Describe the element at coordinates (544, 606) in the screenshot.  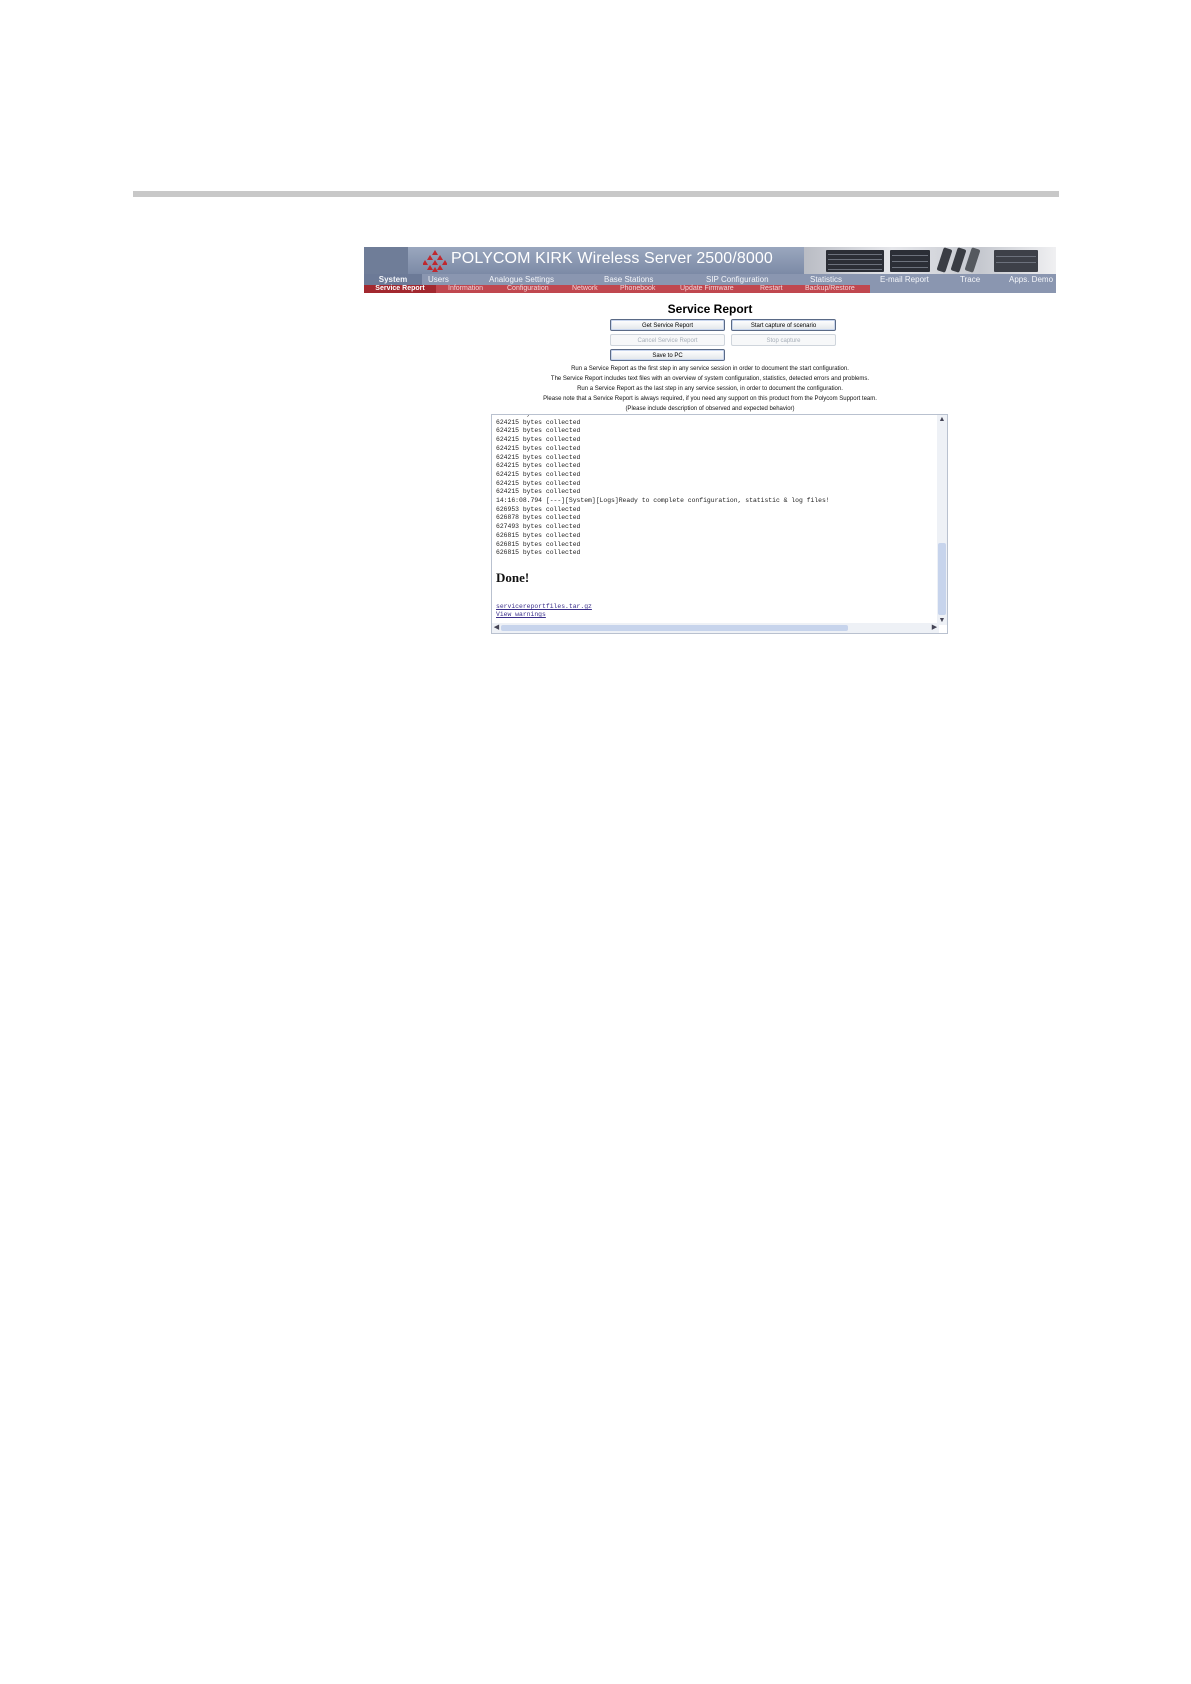
I see `service-report-file-link: servicereportfiles.tar.gz` at that location.